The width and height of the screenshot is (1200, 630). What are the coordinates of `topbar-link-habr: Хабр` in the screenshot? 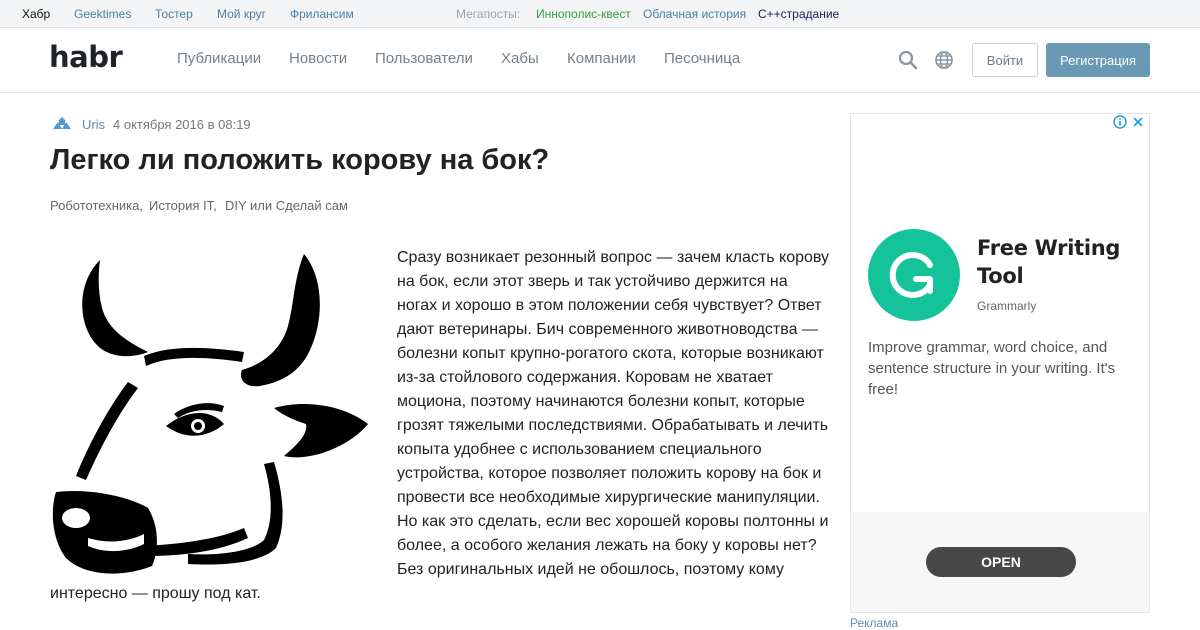 It's located at (36, 14).